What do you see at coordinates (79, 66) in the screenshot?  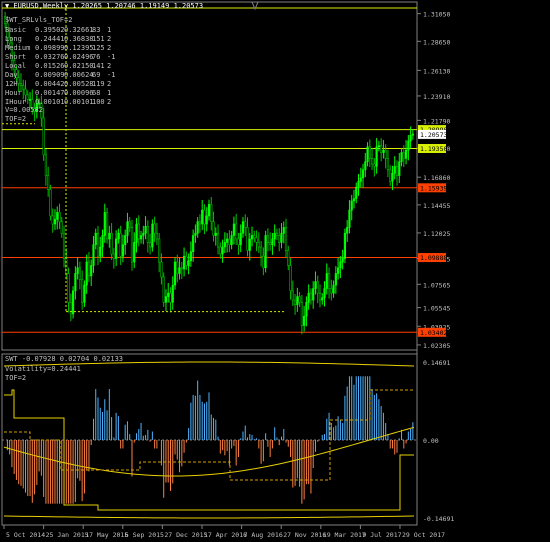 I see `stats-cell: 0.02150` at bounding box center [79, 66].